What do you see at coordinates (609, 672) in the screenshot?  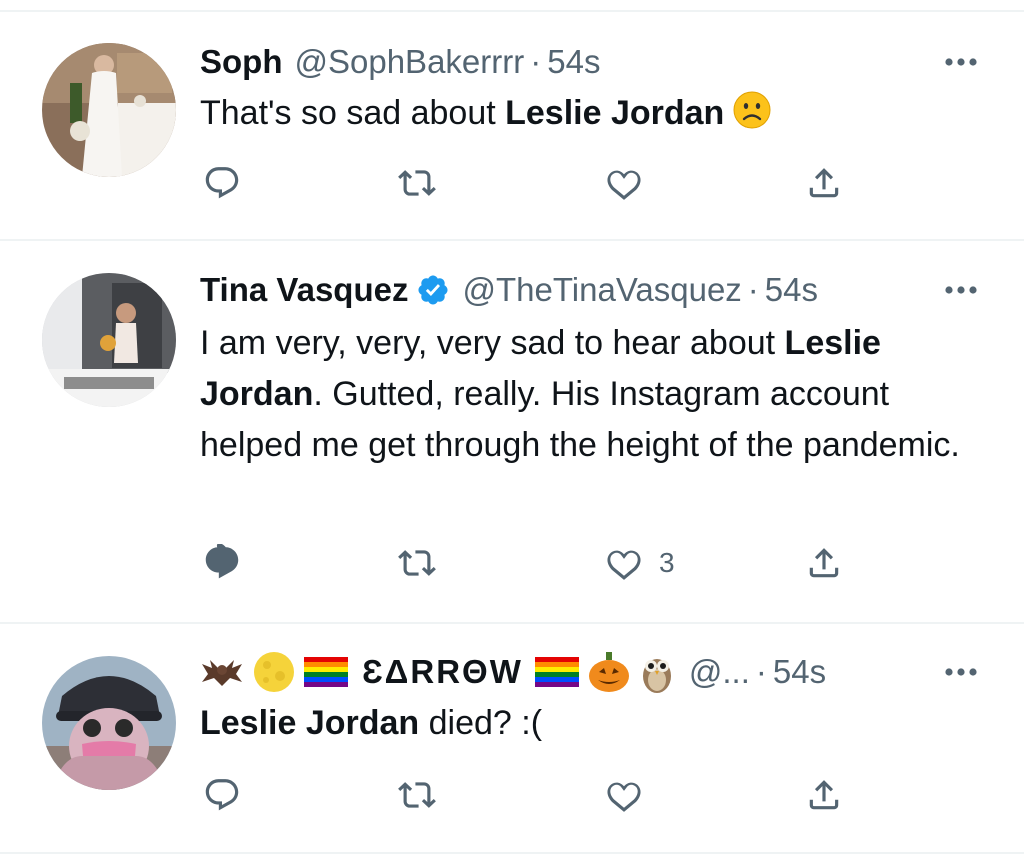 I see `jack-o-lantern-icon` at bounding box center [609, 672].